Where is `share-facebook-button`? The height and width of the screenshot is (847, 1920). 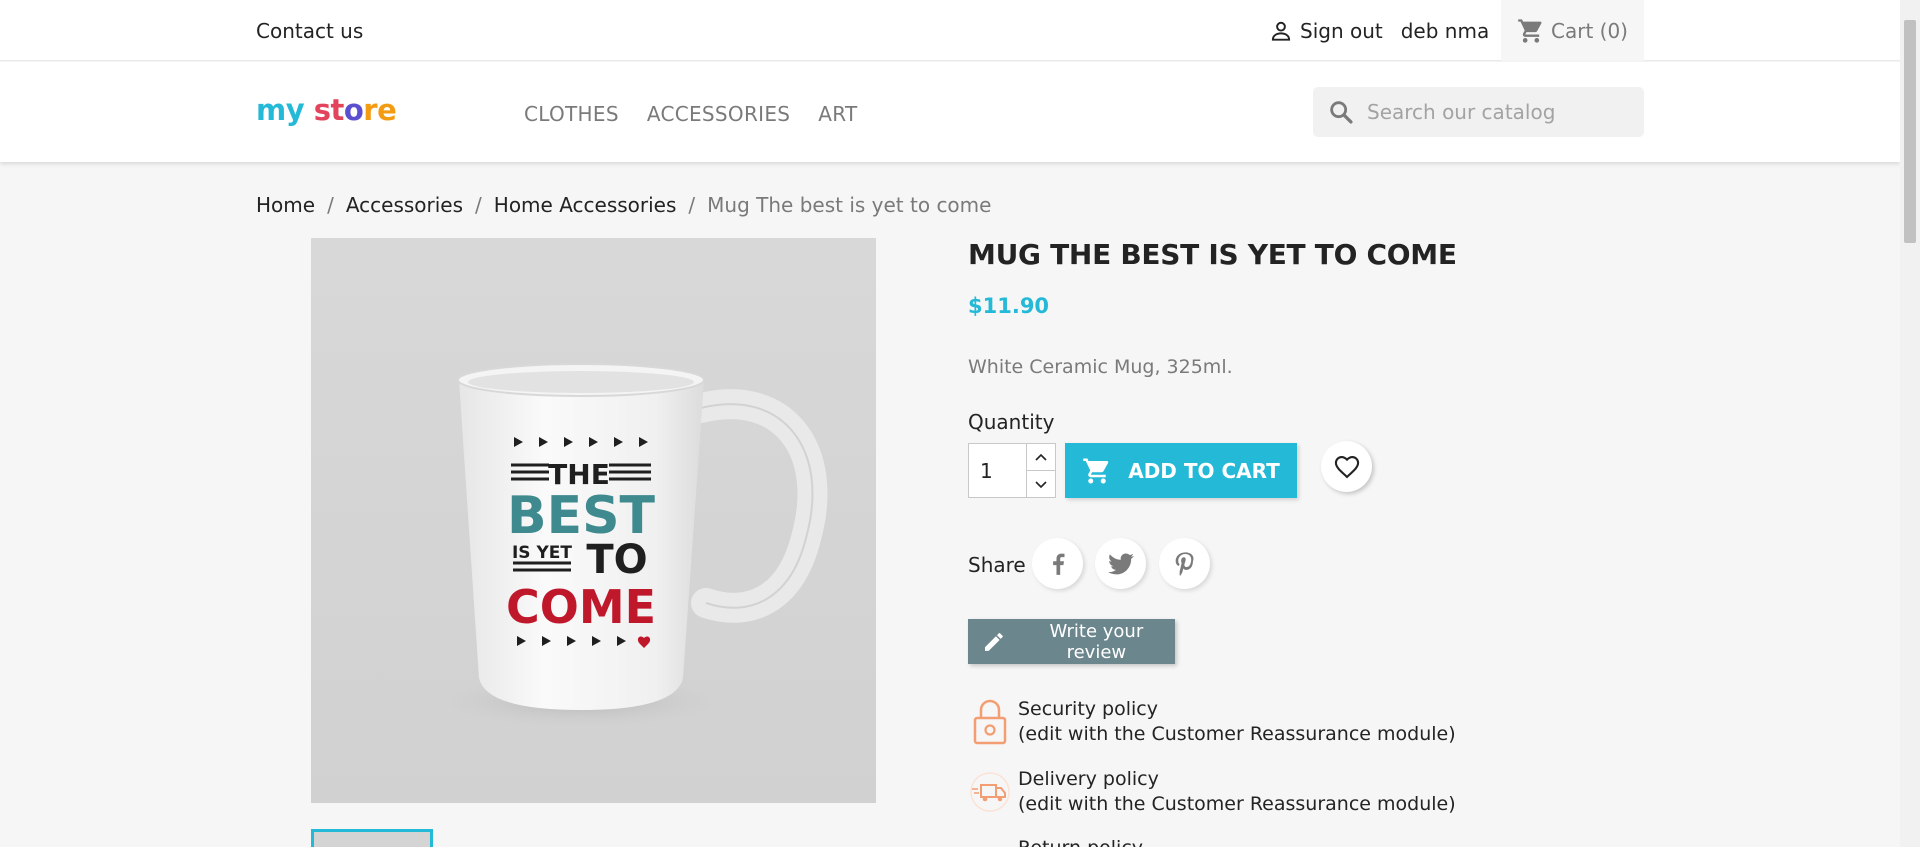
share-facebook-button is located at coordinates (1057, 563).